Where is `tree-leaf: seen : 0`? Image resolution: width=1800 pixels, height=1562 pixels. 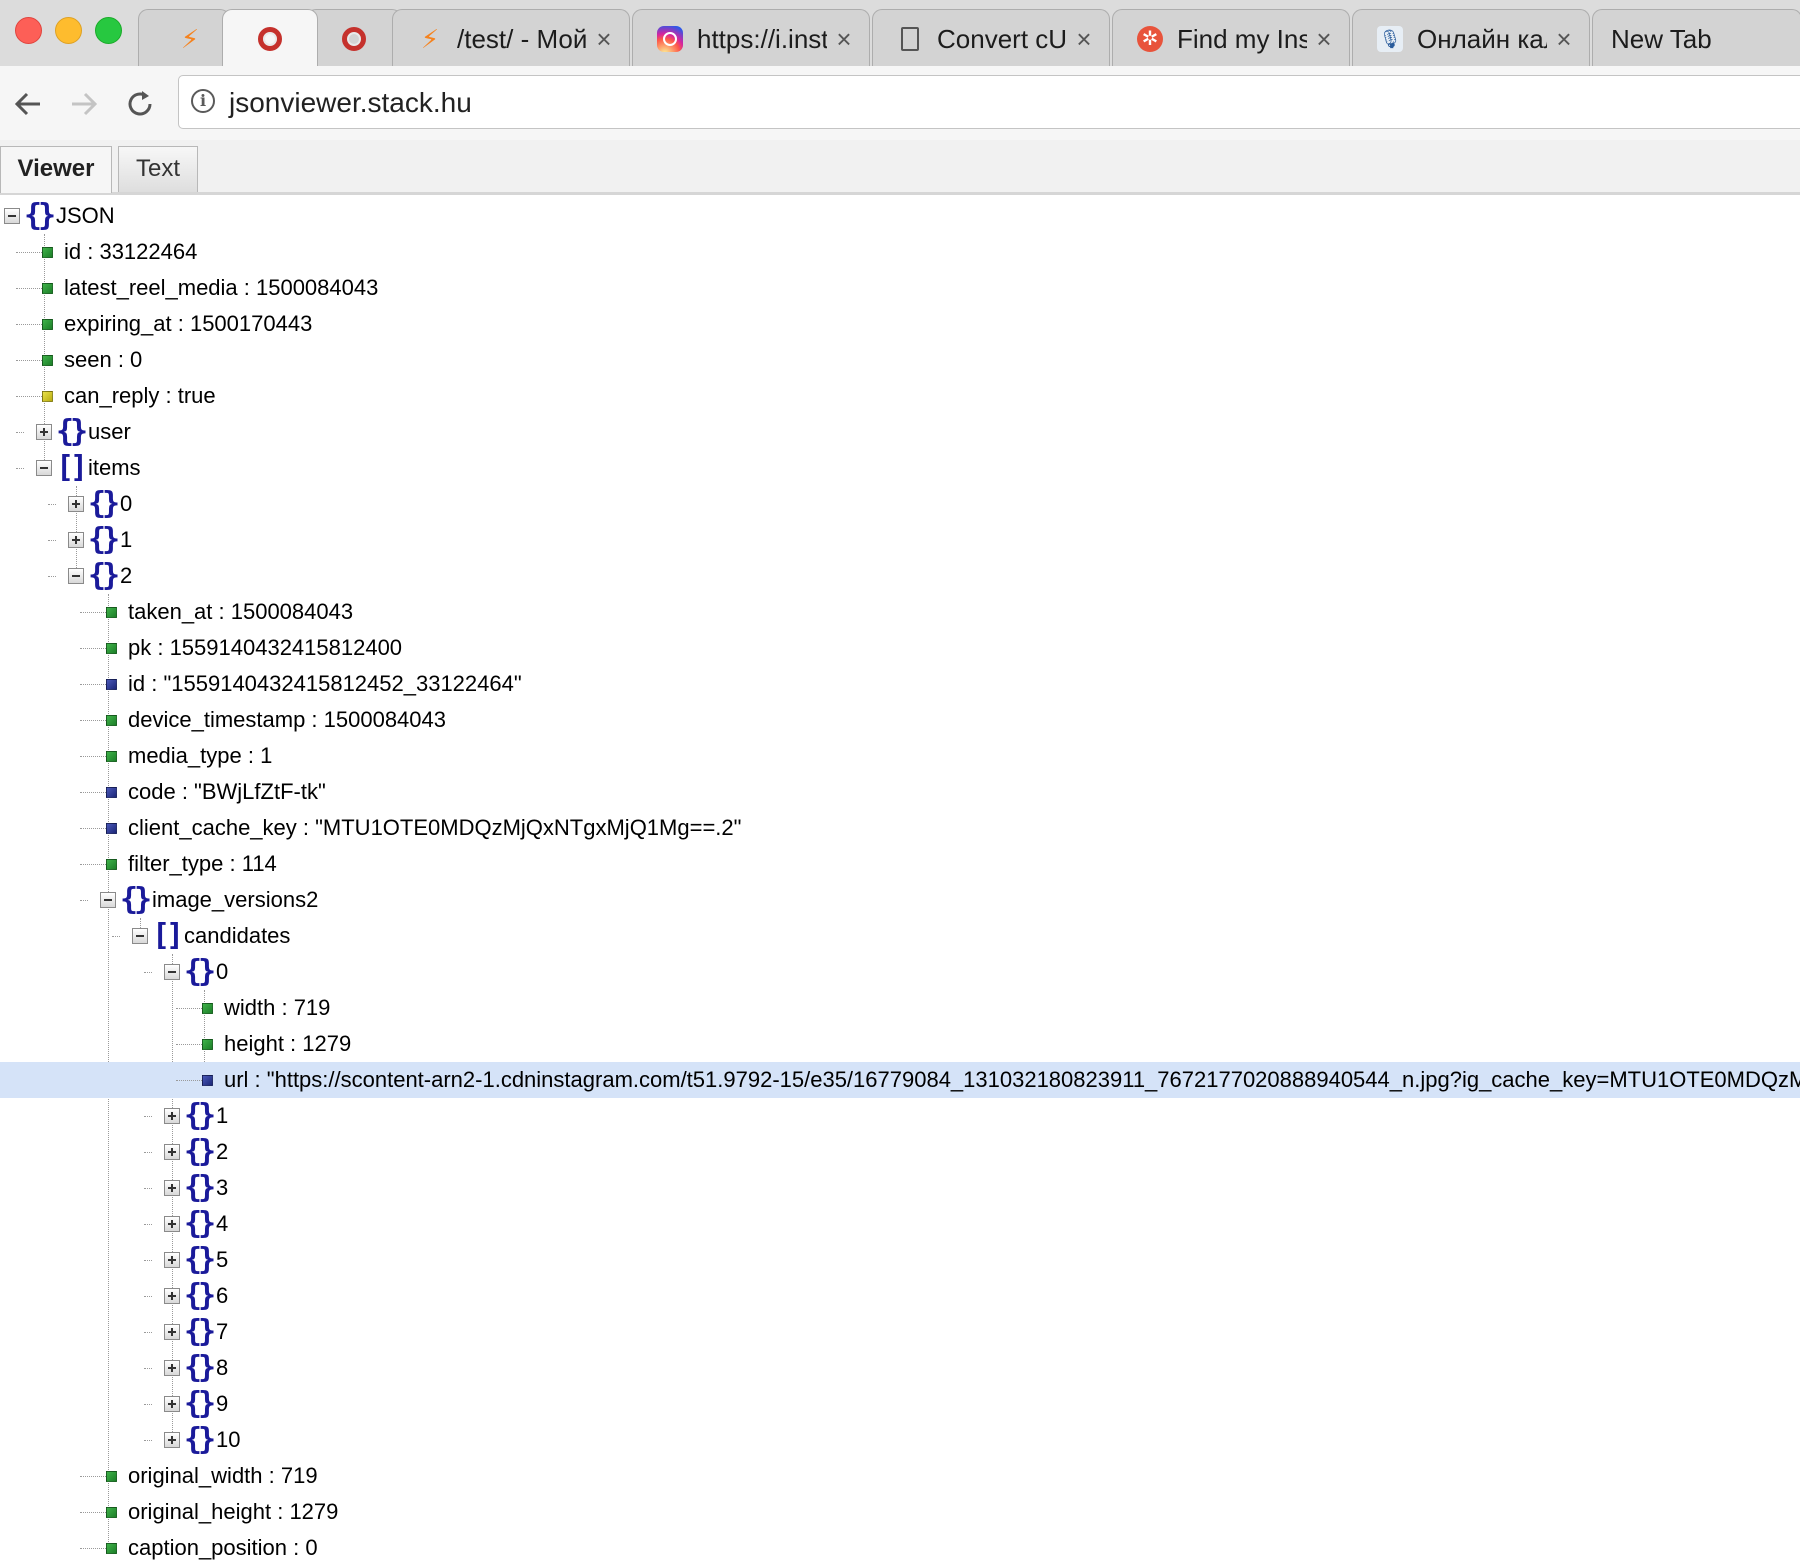 tree-leaf: seen : 0 is located at coordinates (900, 360).